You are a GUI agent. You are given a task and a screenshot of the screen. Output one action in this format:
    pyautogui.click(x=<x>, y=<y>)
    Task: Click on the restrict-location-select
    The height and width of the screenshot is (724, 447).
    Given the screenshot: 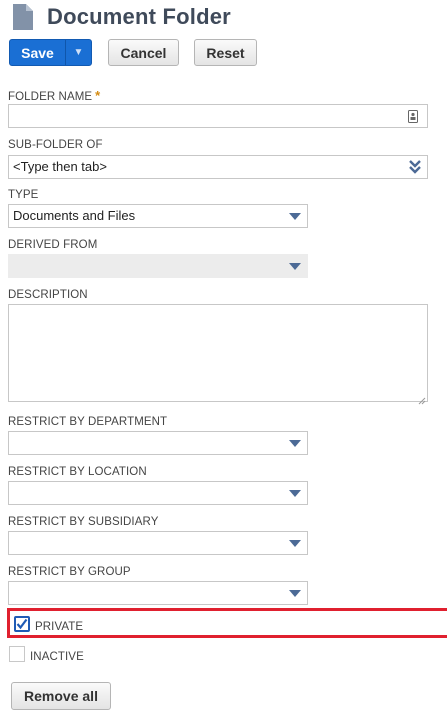 What is the action you would take?
    pyautogui.click(x=158, y=493)
    